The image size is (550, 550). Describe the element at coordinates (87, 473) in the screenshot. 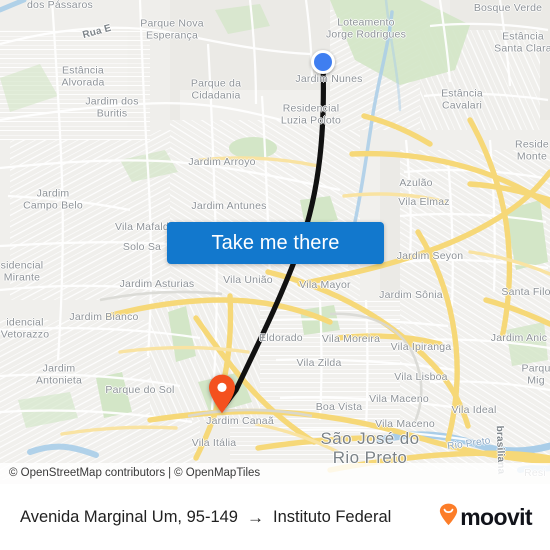

I see `osm-attribution-link: © OpenStreetMap contributors` at that location.